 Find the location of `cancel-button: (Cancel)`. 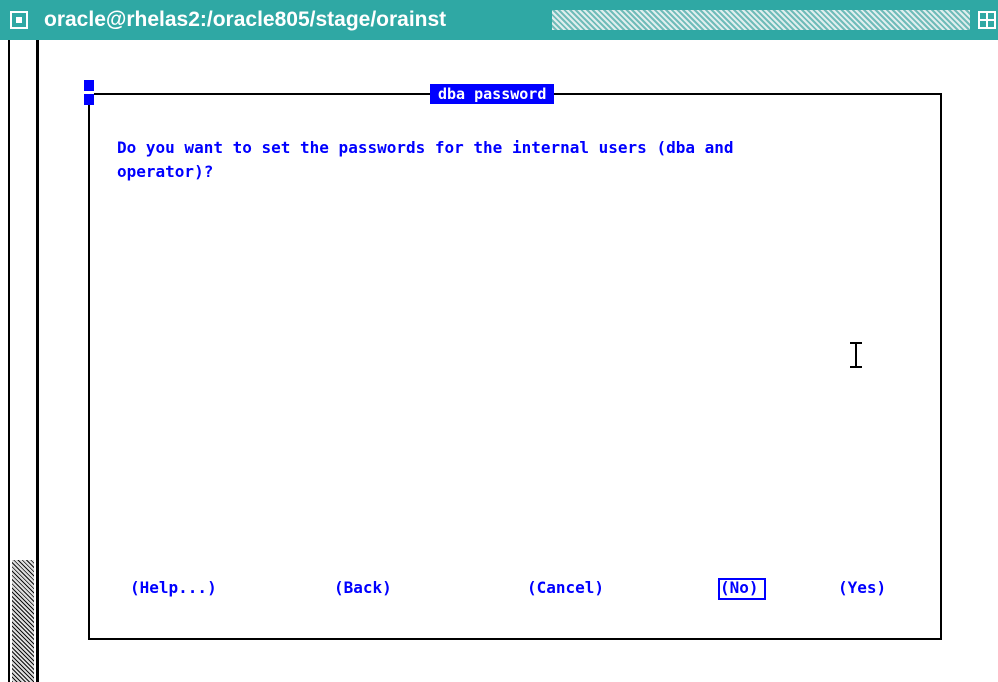

cancel-button: (Cancel) is located at coordinates (565, 588).